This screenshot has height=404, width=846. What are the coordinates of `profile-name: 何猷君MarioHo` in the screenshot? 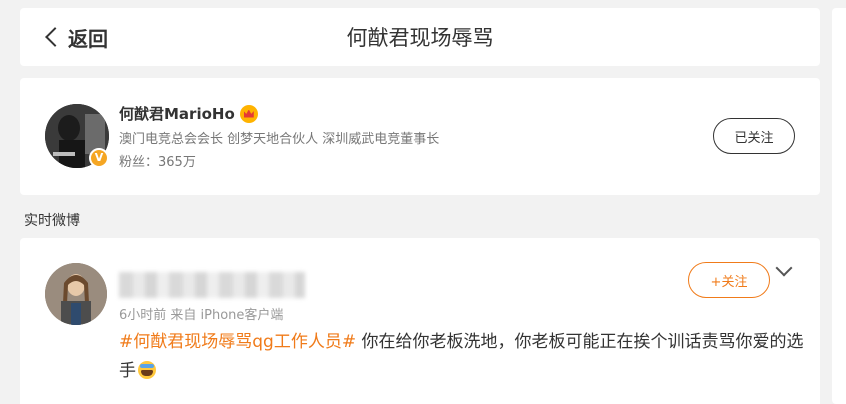 It's located at (177, 113).